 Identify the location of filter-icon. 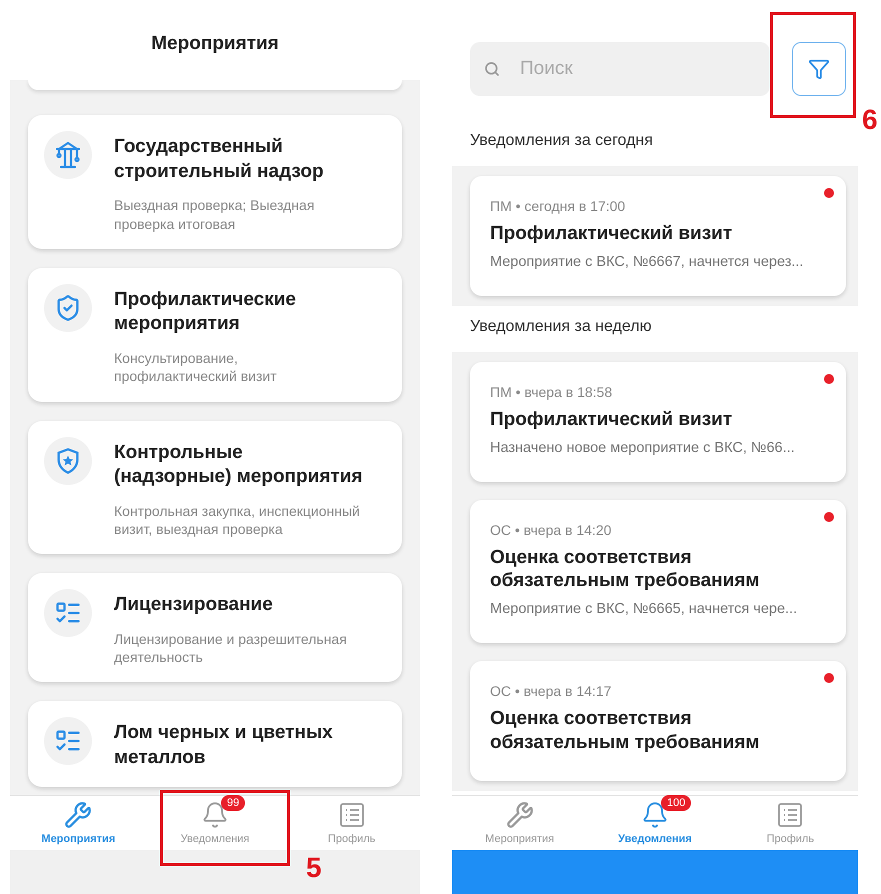
(819, 69).